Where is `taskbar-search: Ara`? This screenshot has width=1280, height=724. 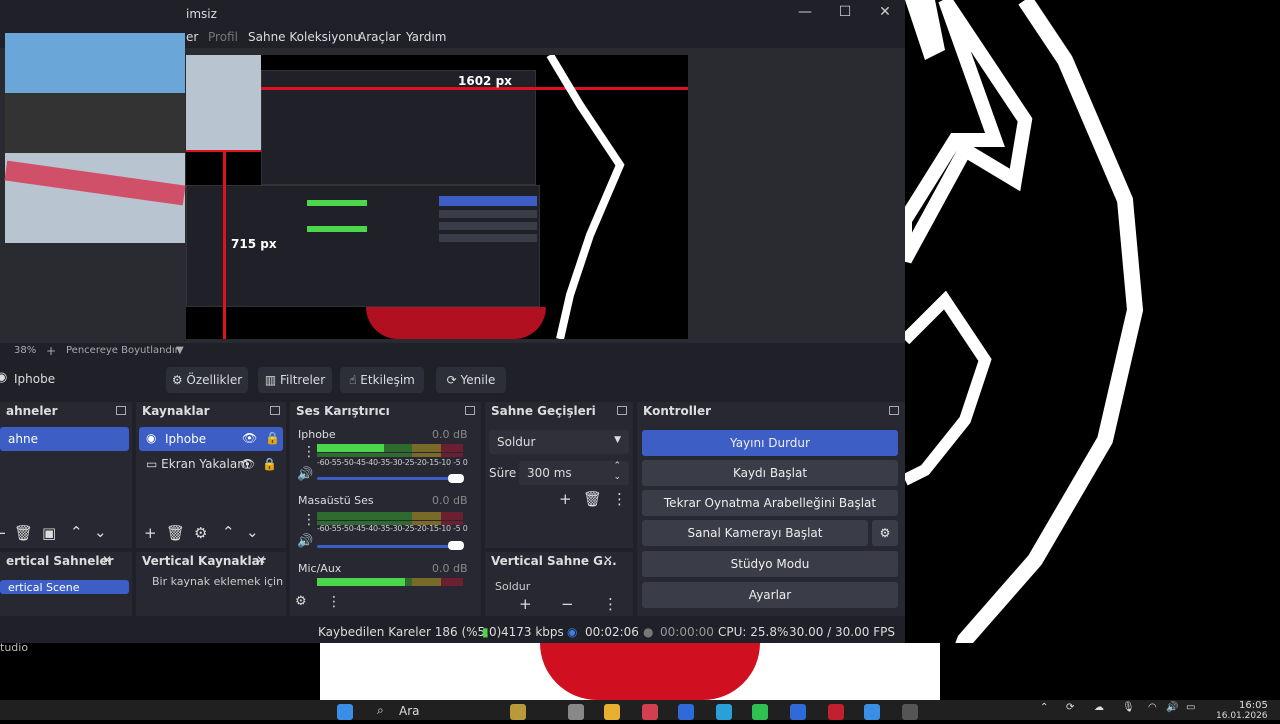 taskbar-search: Ara is located at coordinates (409, 711).